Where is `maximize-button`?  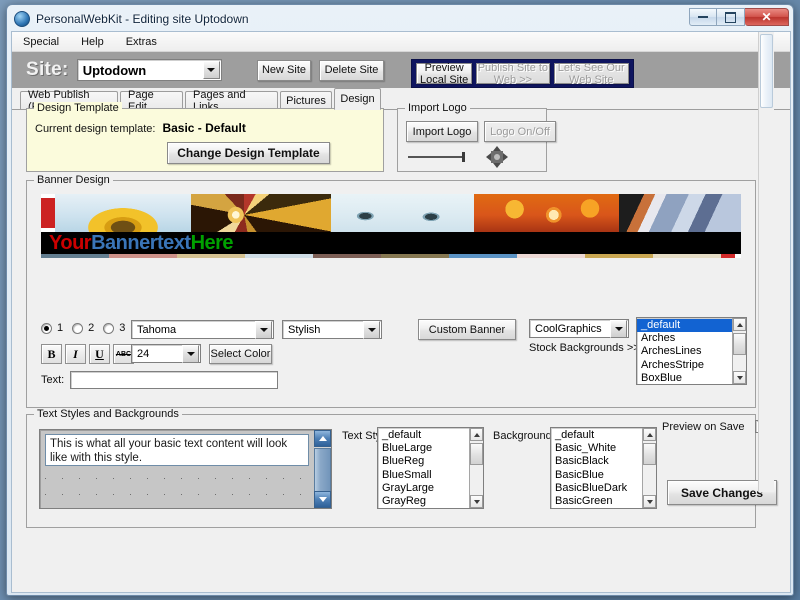 maximize-button is located at coordinates (731, 17).